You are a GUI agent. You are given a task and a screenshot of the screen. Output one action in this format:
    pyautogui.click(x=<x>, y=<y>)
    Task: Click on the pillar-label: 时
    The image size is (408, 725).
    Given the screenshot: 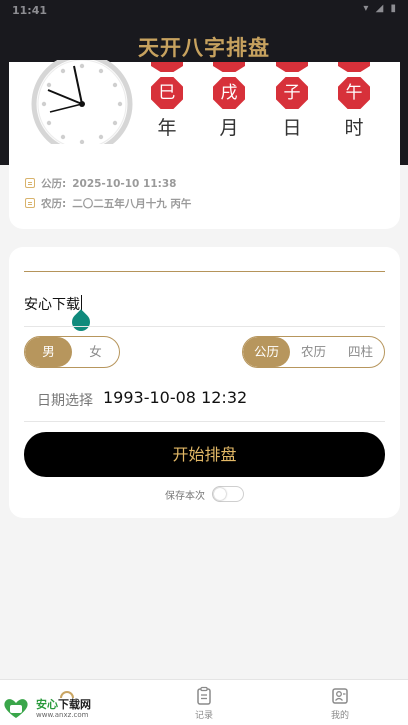 What is the action you would take?
    pyautogui.click(x=354, y=128)
    